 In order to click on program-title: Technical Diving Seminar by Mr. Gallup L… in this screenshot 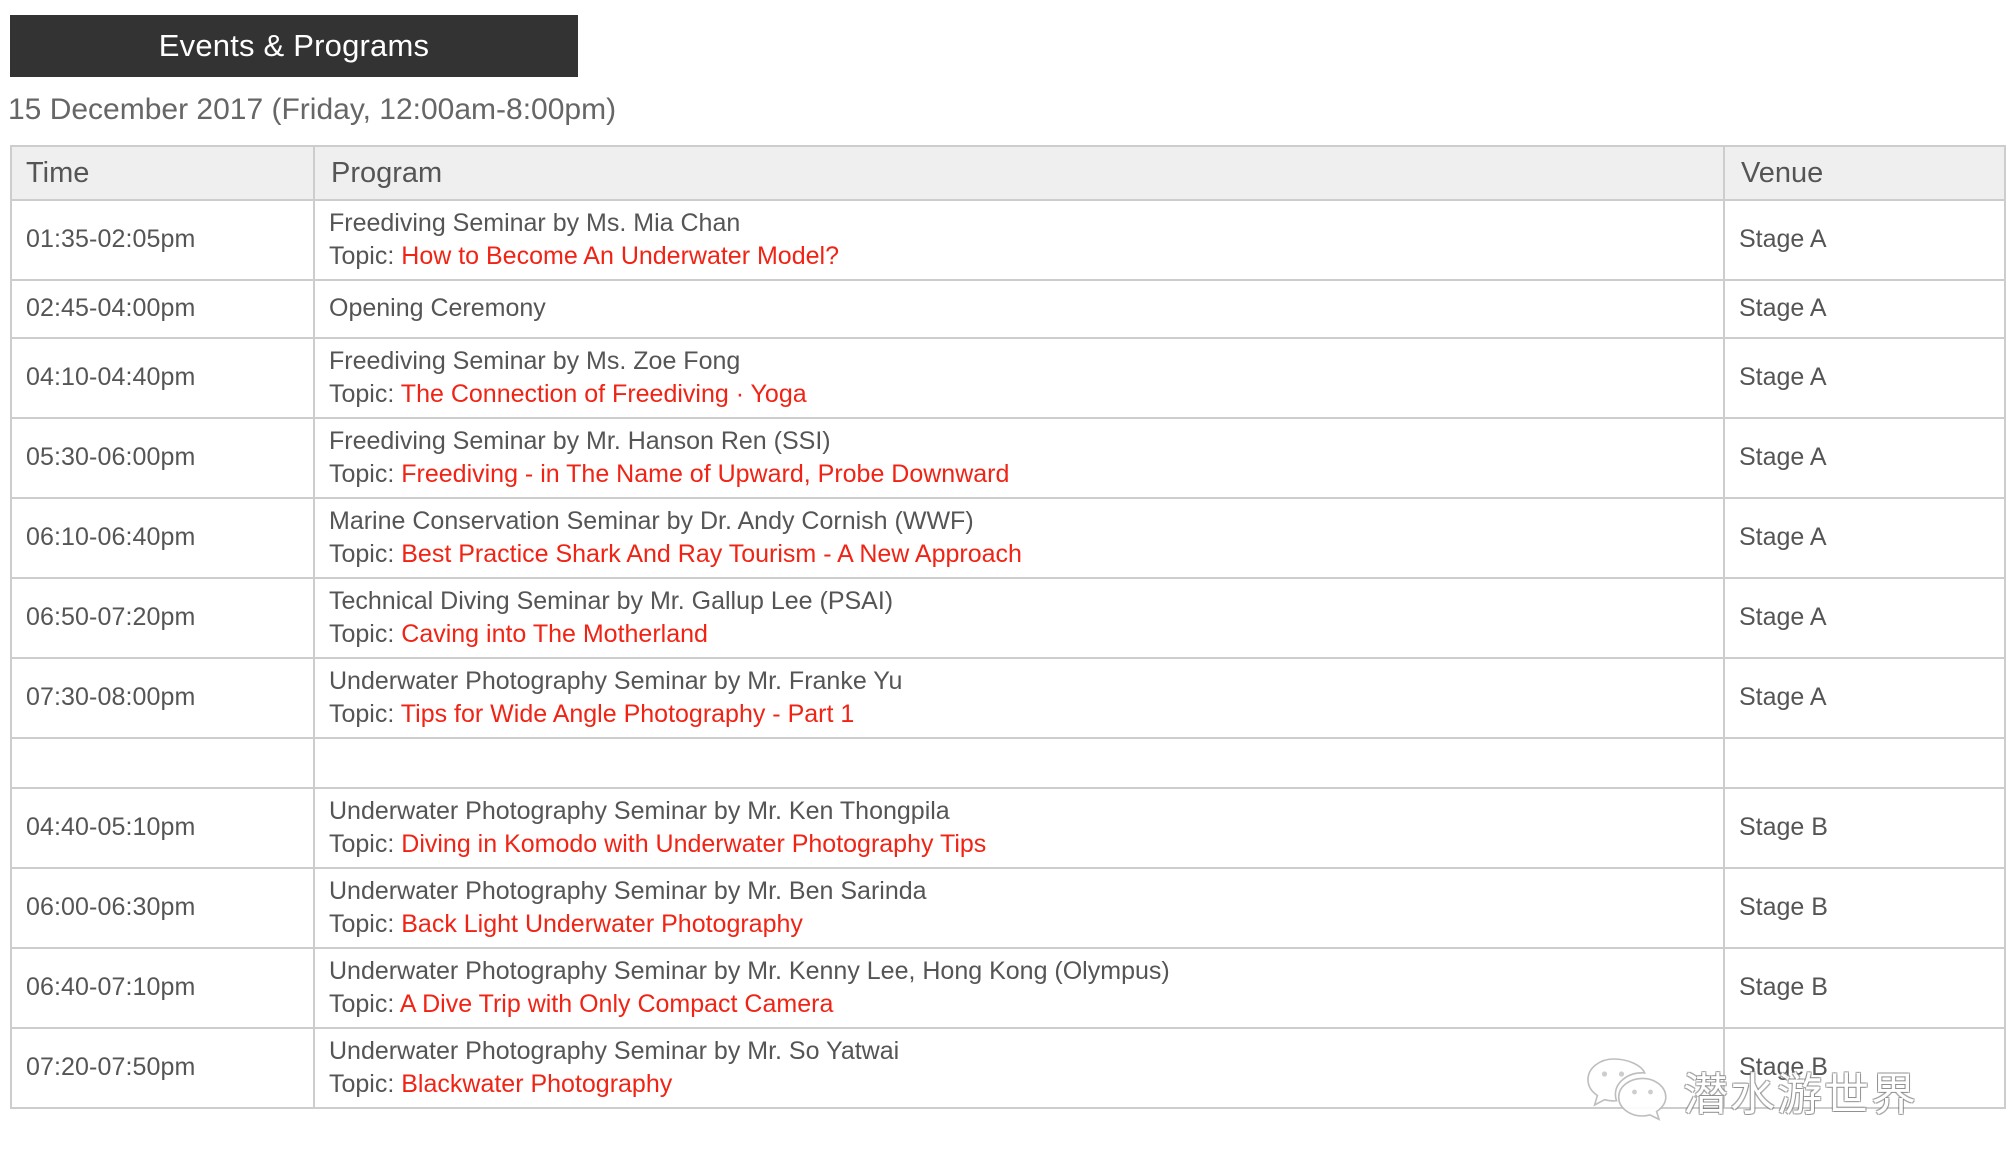, I will do `click(611, 600)`.